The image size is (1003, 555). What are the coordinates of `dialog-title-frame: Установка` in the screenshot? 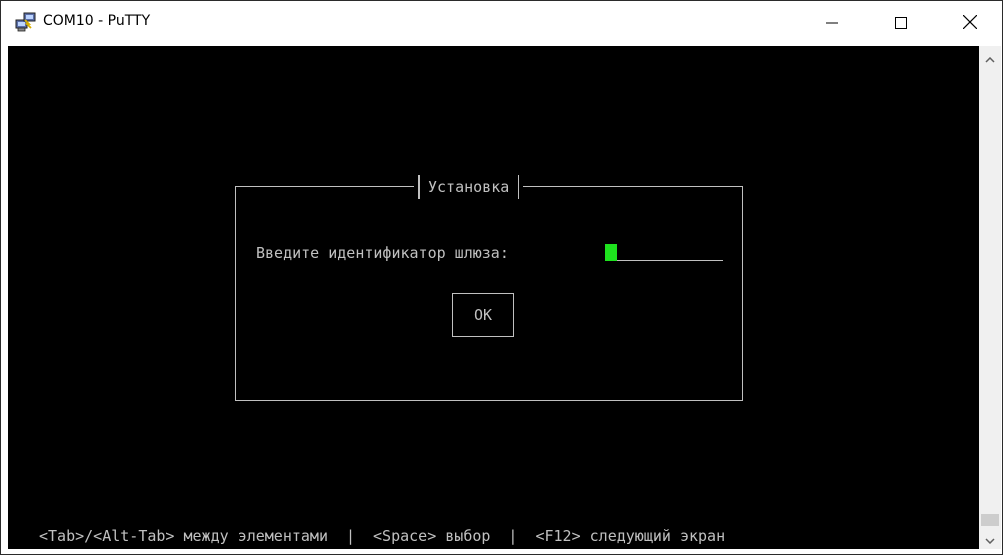 It's located at (469, 187).